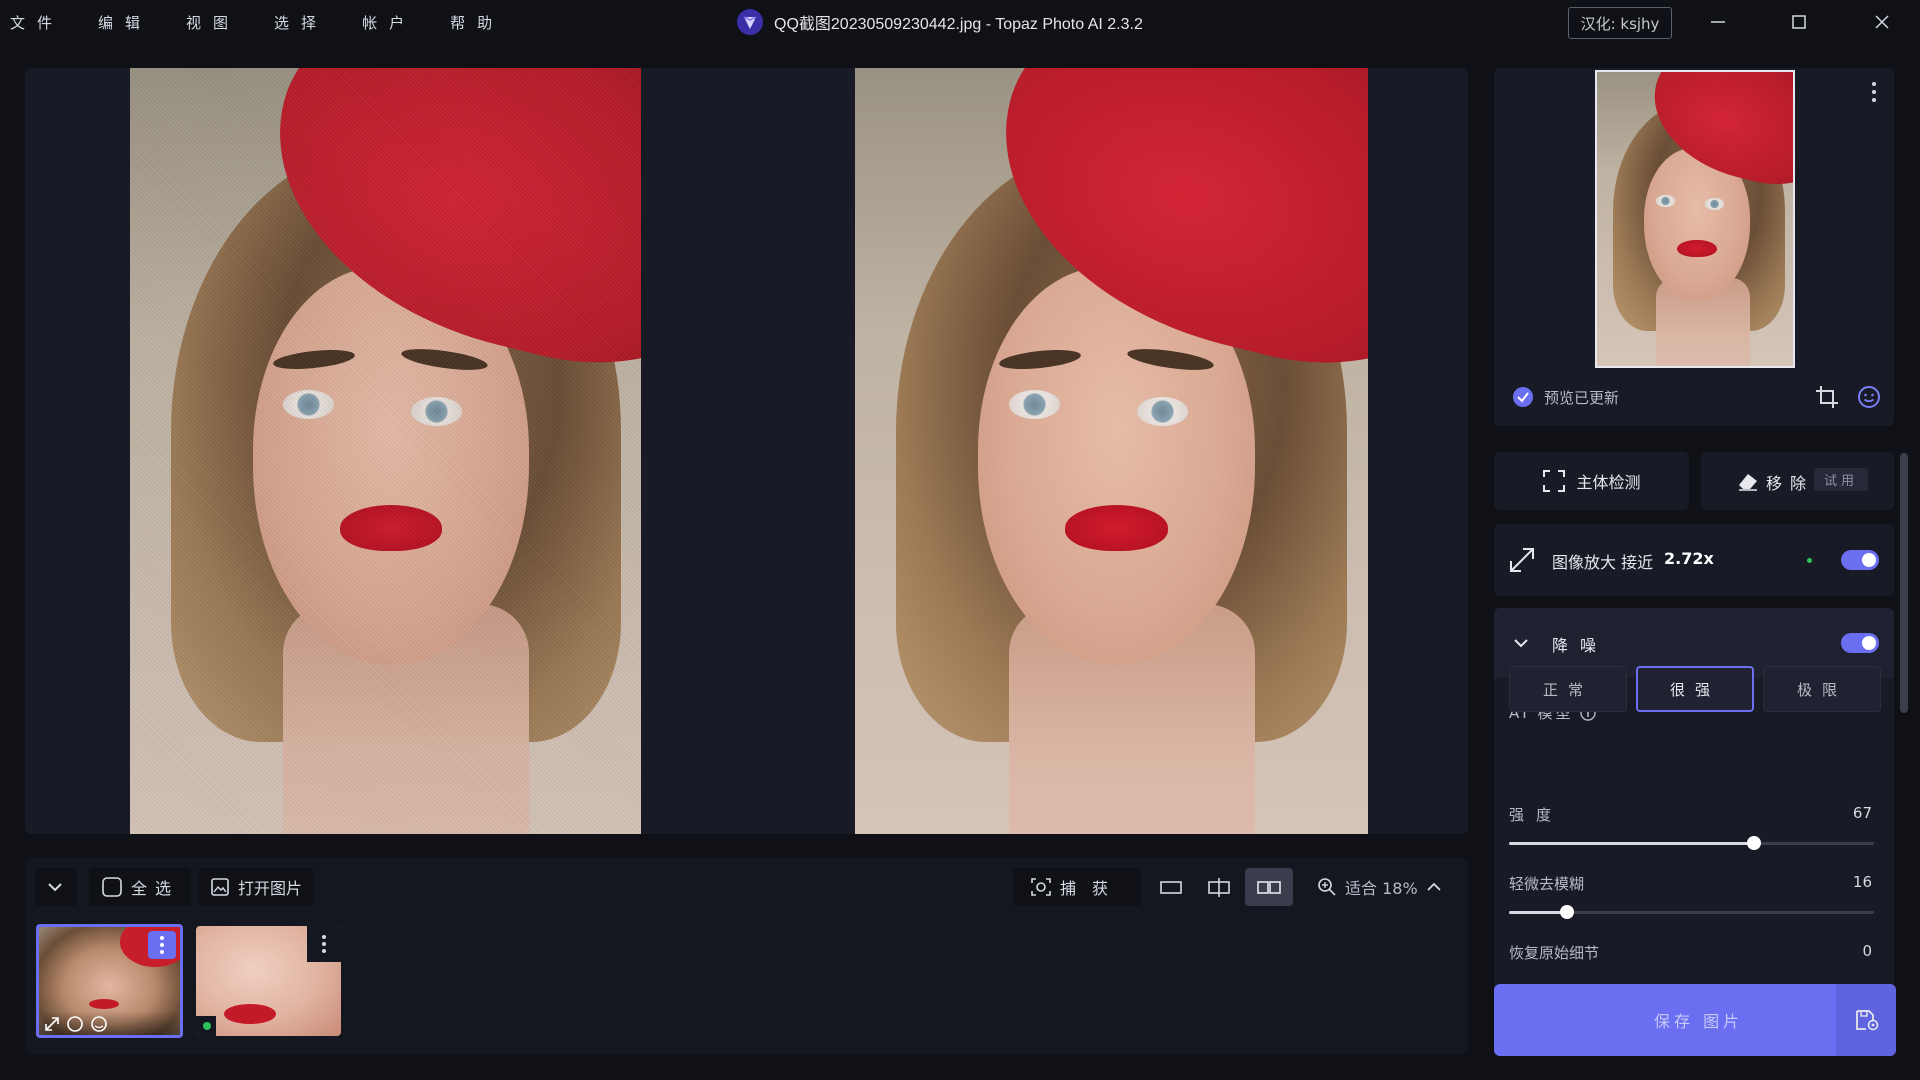  I want to click on restore-detail-label: 恢复原始细节, so click(1554, 953).